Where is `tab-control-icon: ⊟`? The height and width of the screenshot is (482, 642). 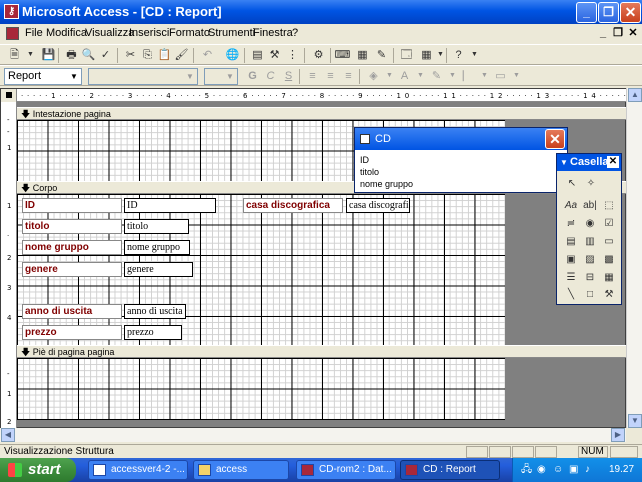
tab-control-icon: ⊟ is located at coordinates (590, 278).